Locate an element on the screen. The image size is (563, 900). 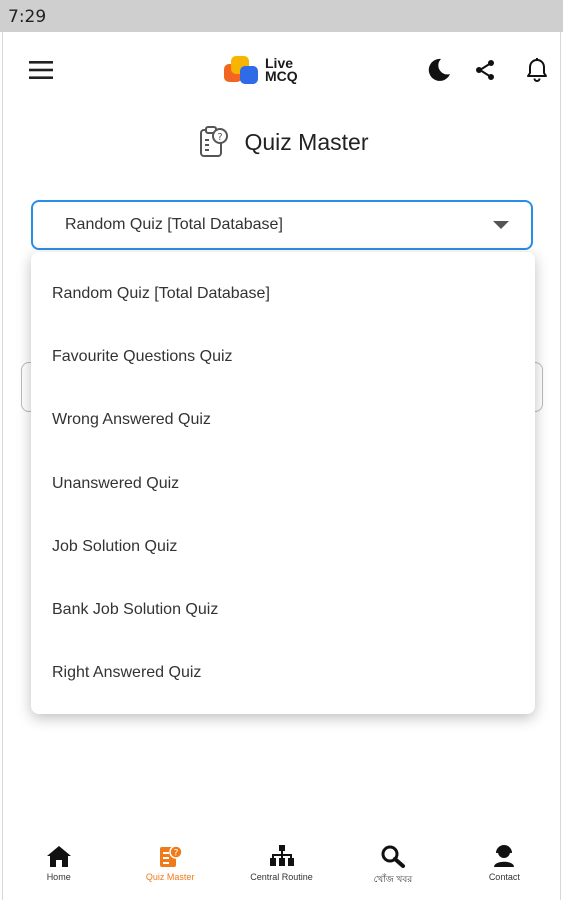
dropdown-option-wrong-answered-quiz: Wrong Answered Quiz is located at coordinates (283, 420).